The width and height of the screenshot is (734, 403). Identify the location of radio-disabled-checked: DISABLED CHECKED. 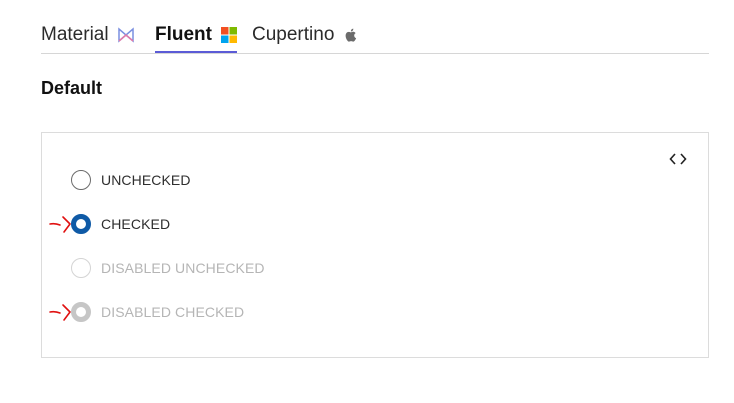
(157, 312).